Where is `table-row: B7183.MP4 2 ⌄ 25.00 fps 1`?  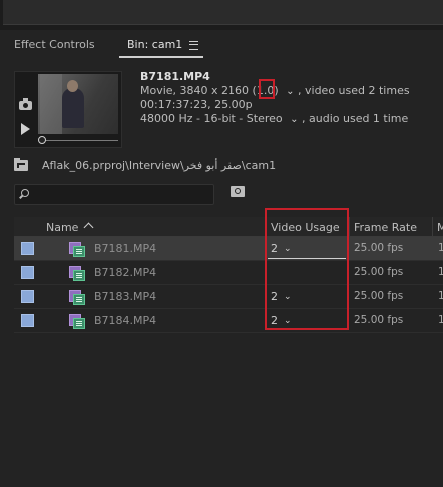
table-row: B7183.MP4 2 ⌄ 25.00 fps 1 is located at coordinates (228, 297).